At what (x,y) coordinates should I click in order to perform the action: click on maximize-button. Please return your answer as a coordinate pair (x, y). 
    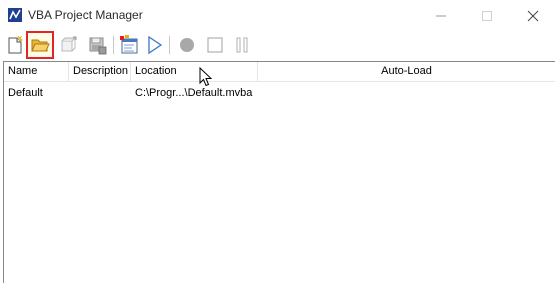
    Looking at the image, I should click on (487, 15).